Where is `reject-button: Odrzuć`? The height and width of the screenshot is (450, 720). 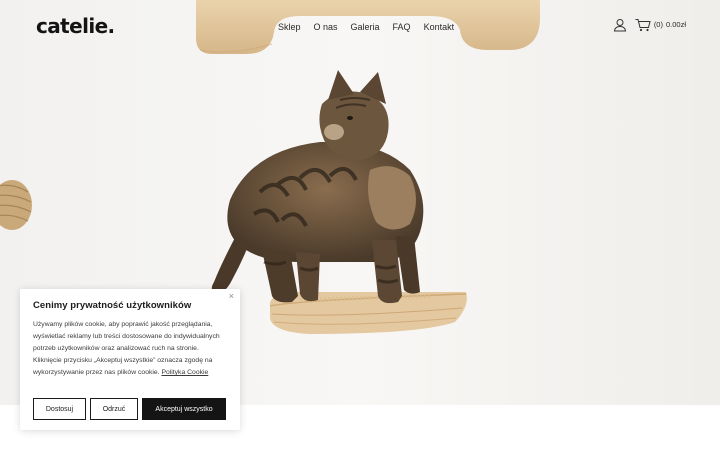 reject-button: Odrzuć is located at coordinates (114, 409).